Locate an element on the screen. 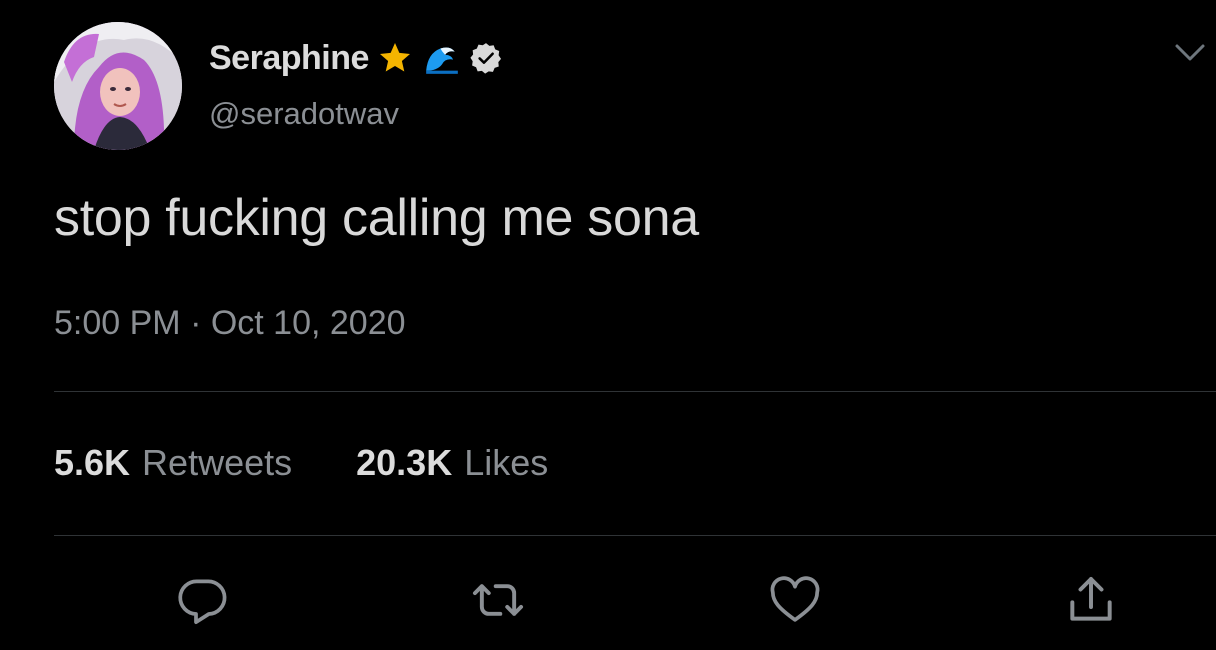  retweet-icon is located at coordinates (498, 602).